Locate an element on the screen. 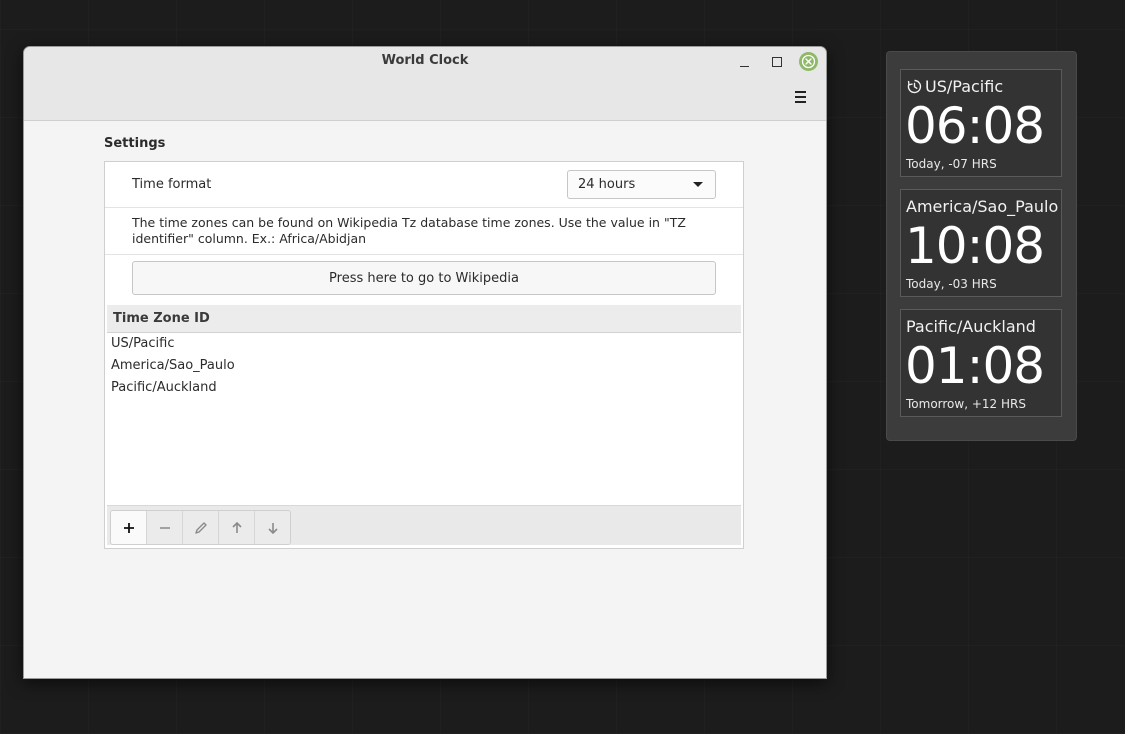 This screenshot has width=1125, height=734. clock-zone-label: America/Sao_Paulo is located at coordinates (982, 206).